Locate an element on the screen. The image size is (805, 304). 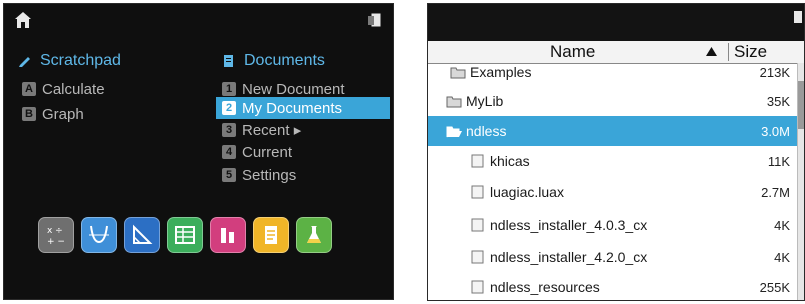
scratchpad-icon is located at coordinates (24, 62).